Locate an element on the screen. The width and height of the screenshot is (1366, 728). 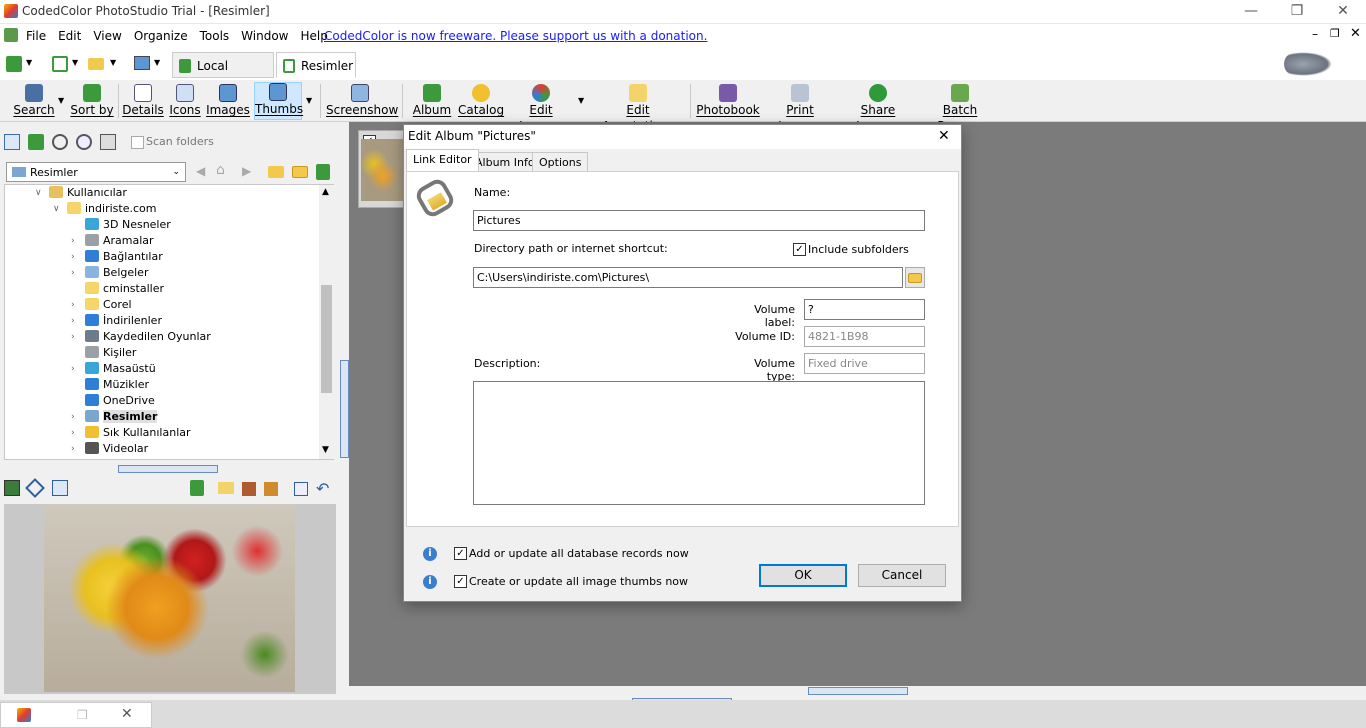
tree-item: › Masaüstü is located at coordinates (113, 369).